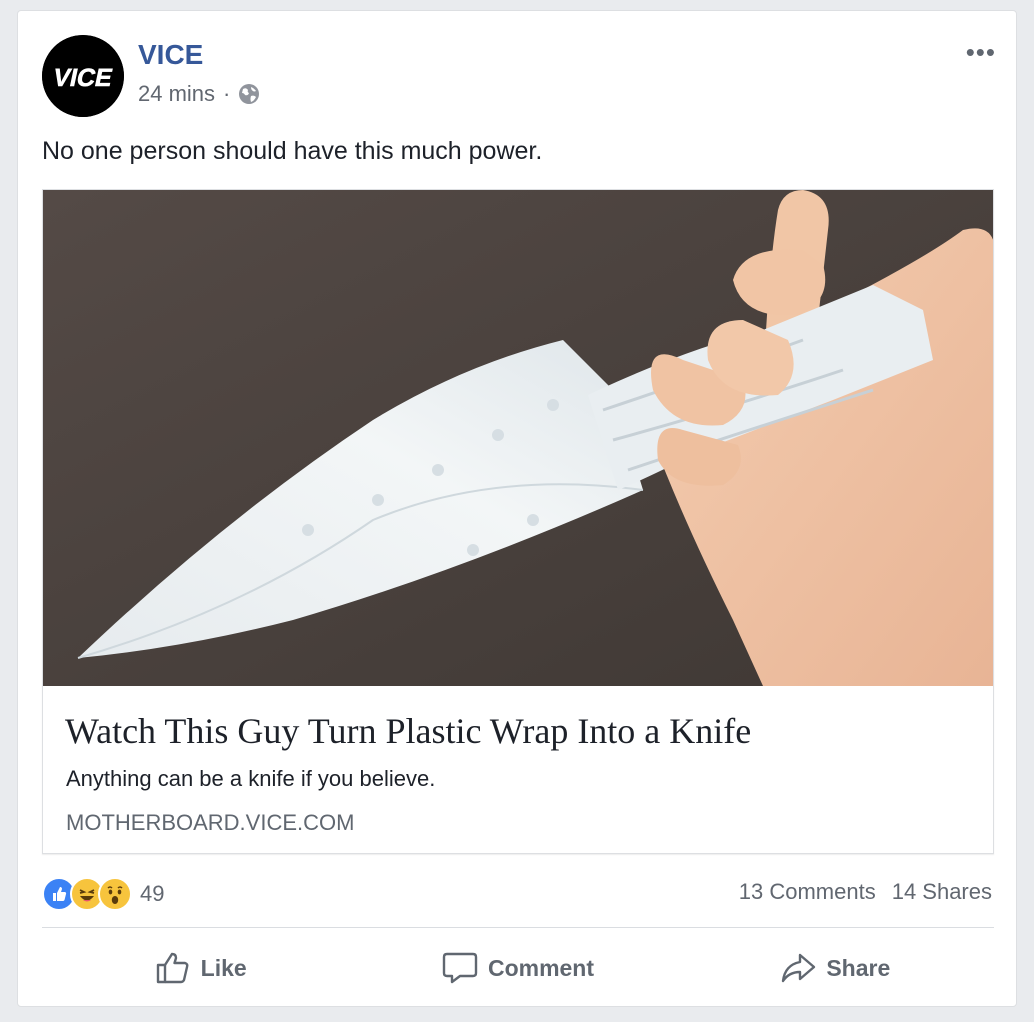  What do you see at coordinates (152, 894) in the screenshot?
I see `reaction-count: 49` at bounding box center [152, 894].